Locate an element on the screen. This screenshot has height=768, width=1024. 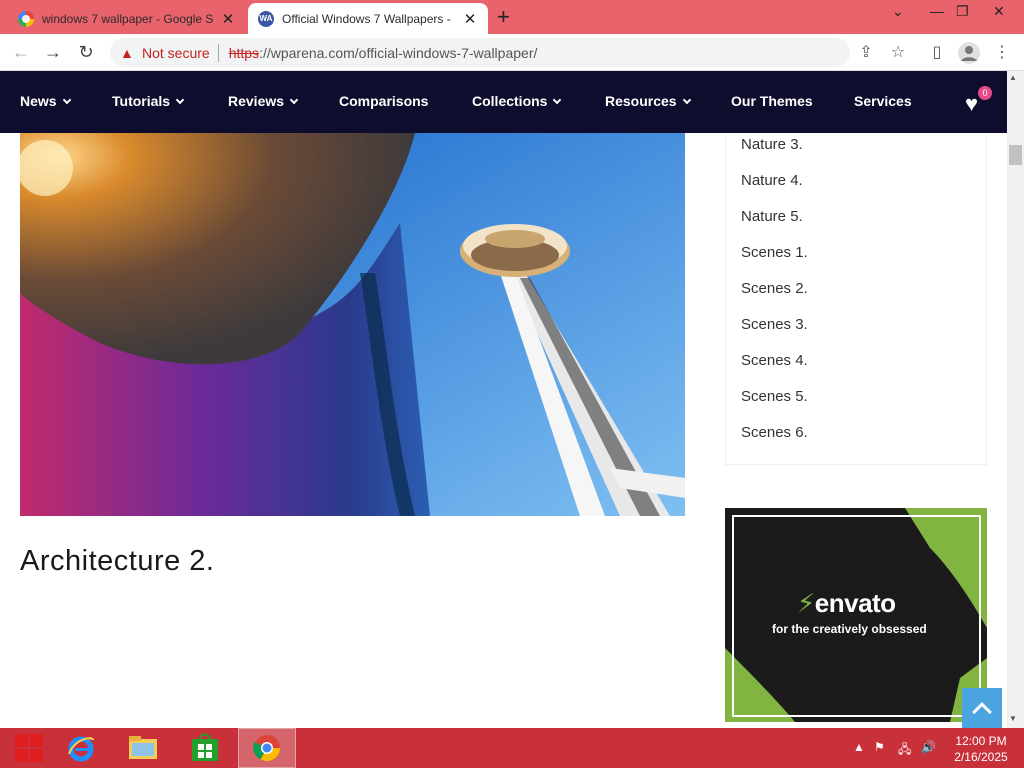
sidebar-link: Scenes 2. is located at coordinates (774, 288).